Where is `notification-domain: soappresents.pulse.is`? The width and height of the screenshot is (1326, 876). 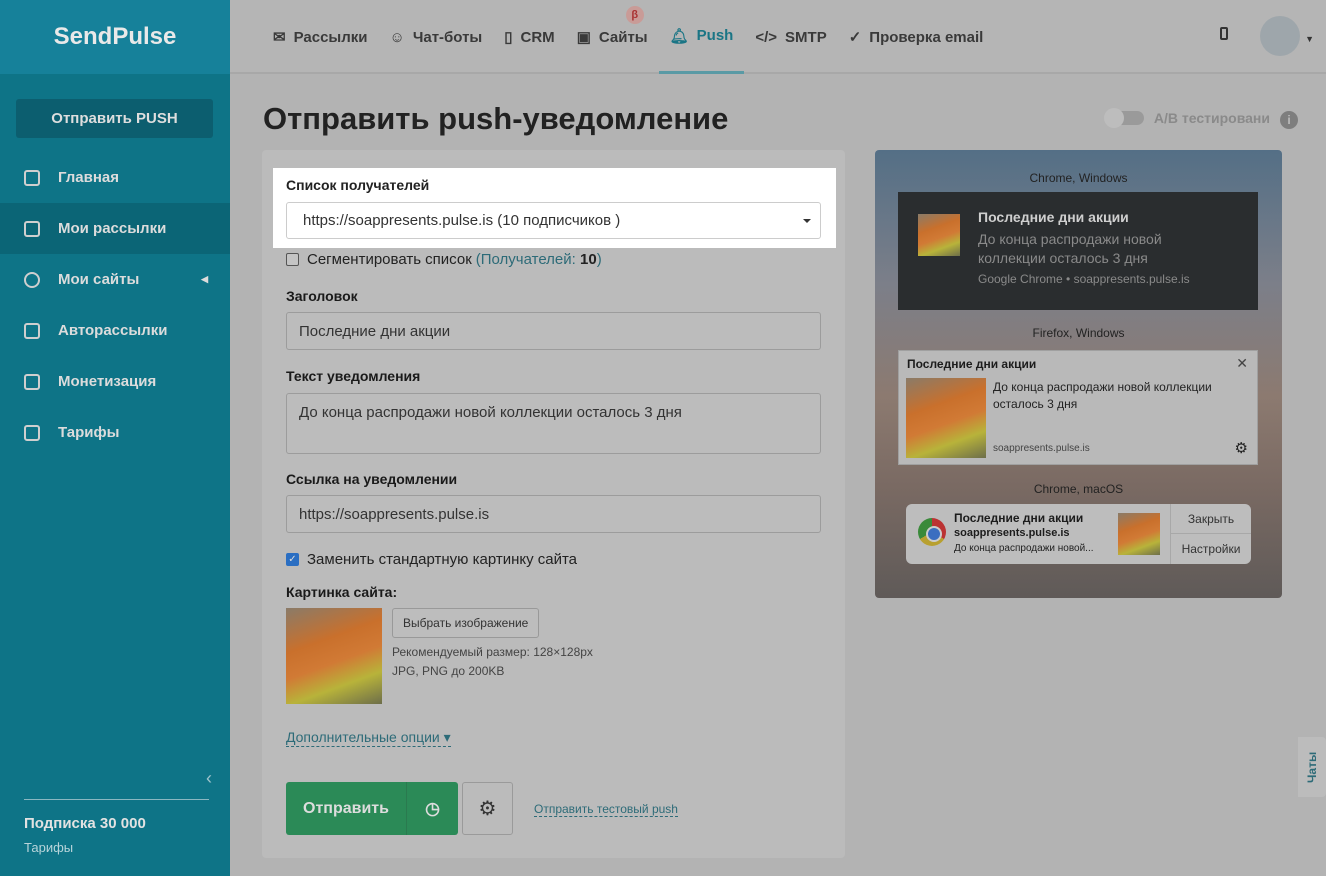
notification-domain: soappresents.pulse.is is located at coordinates (1012, 533).